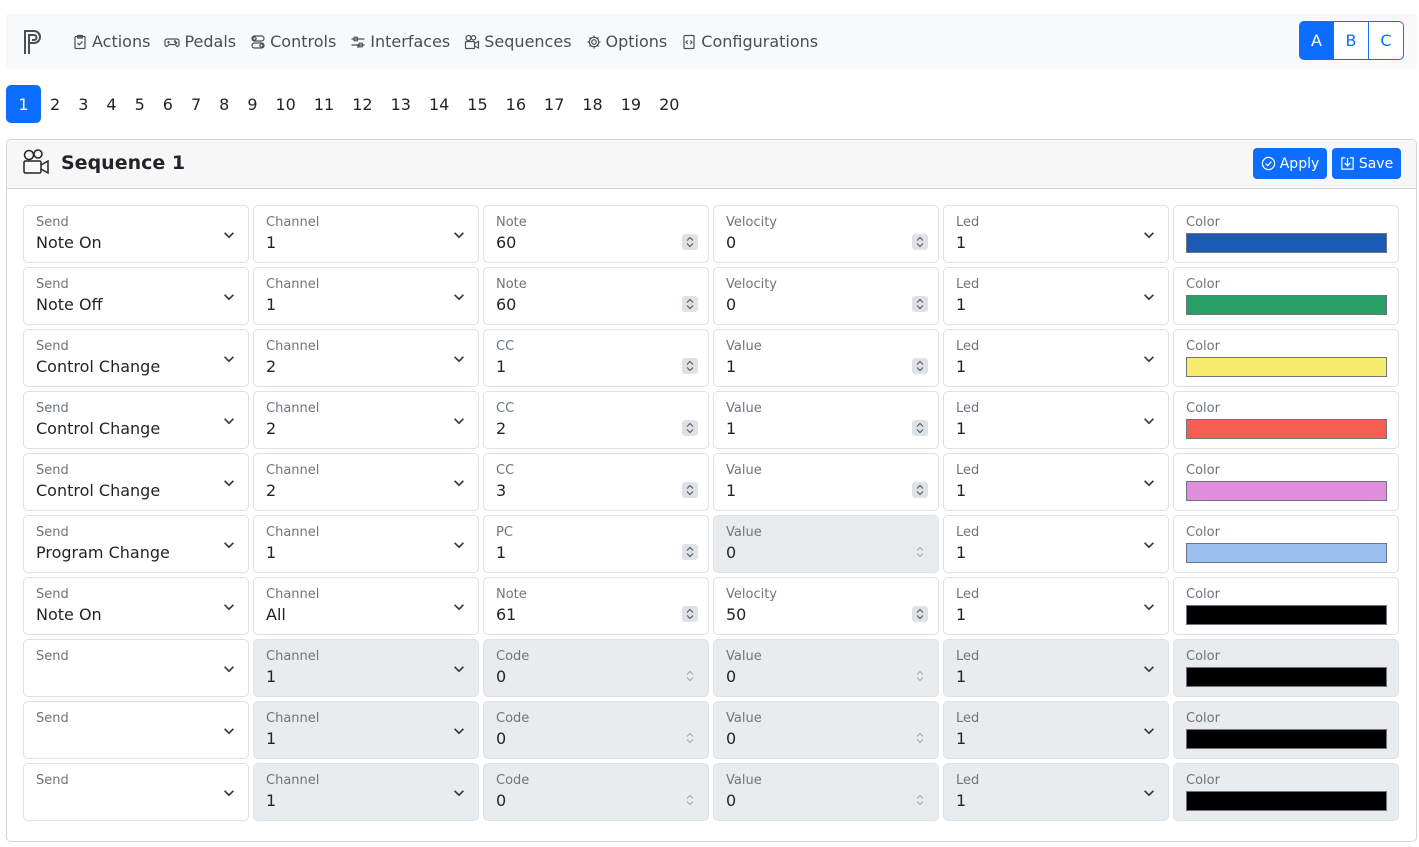 The width and height of the screenshot is (1419, 847). Describe the element at coordinates (366, 606) in the screenshot. I see `channel-select: Channel All` at that location.